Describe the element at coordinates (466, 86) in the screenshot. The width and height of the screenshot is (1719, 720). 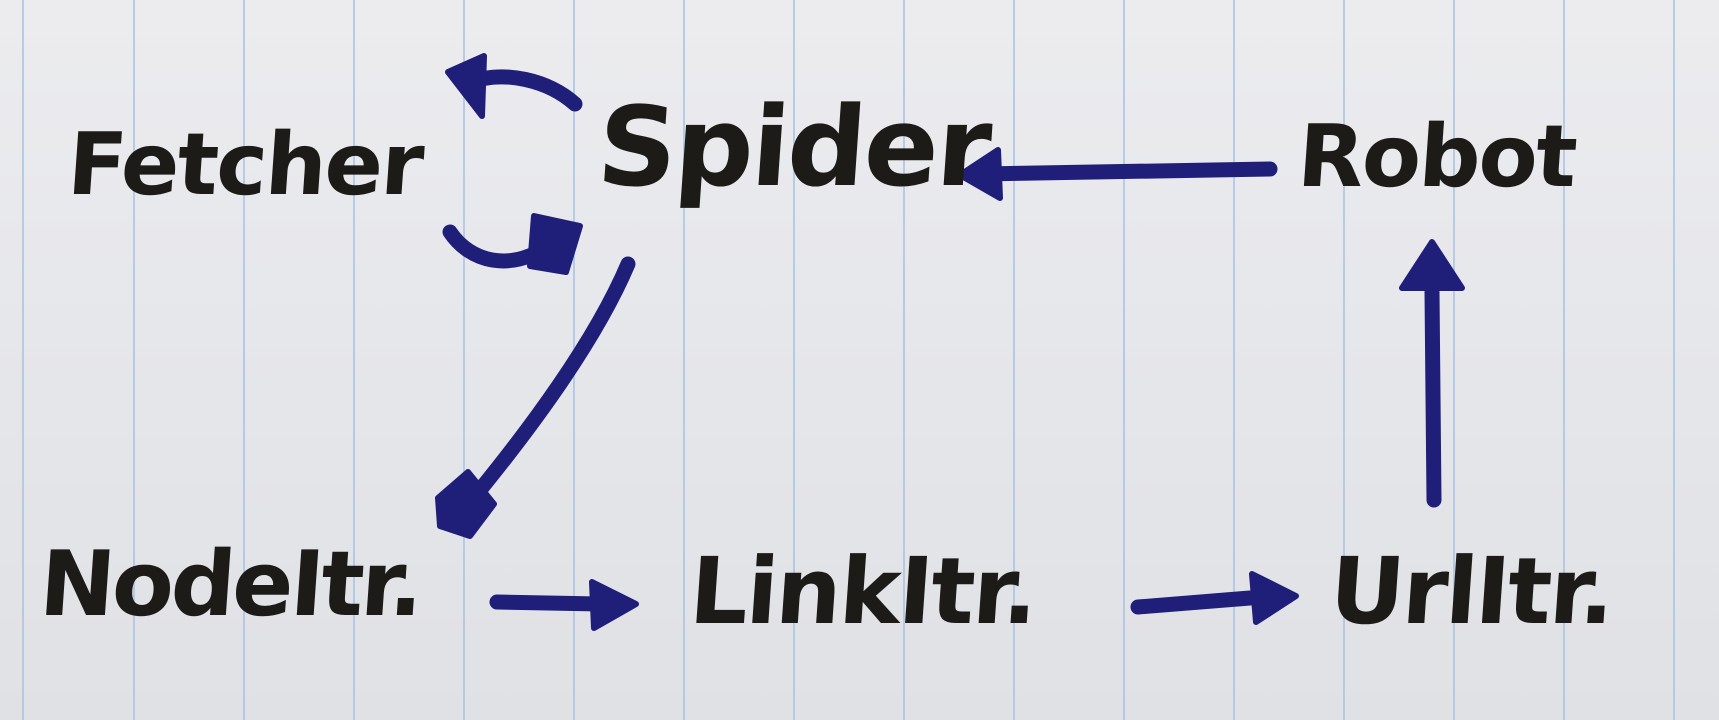
I see `arrowhead-fetcher` at that location.